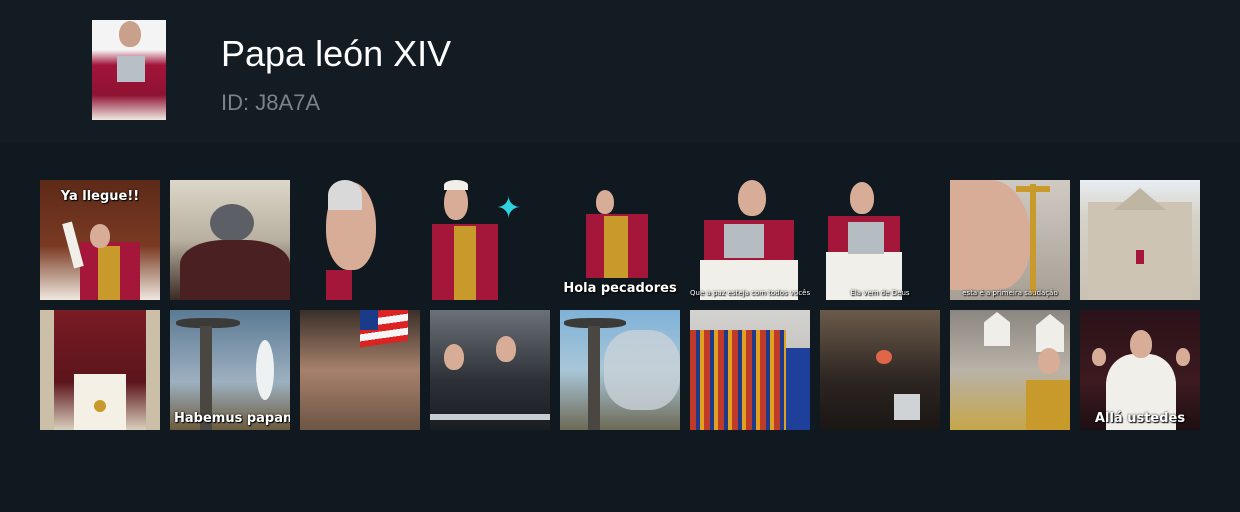 Image resolution: width=1240 pixels, height=512 pixels. What do you see at coordinates (880, 370) in the screenshot?
I see `sticker-cardinals-room` at bounding box center [880, 370].